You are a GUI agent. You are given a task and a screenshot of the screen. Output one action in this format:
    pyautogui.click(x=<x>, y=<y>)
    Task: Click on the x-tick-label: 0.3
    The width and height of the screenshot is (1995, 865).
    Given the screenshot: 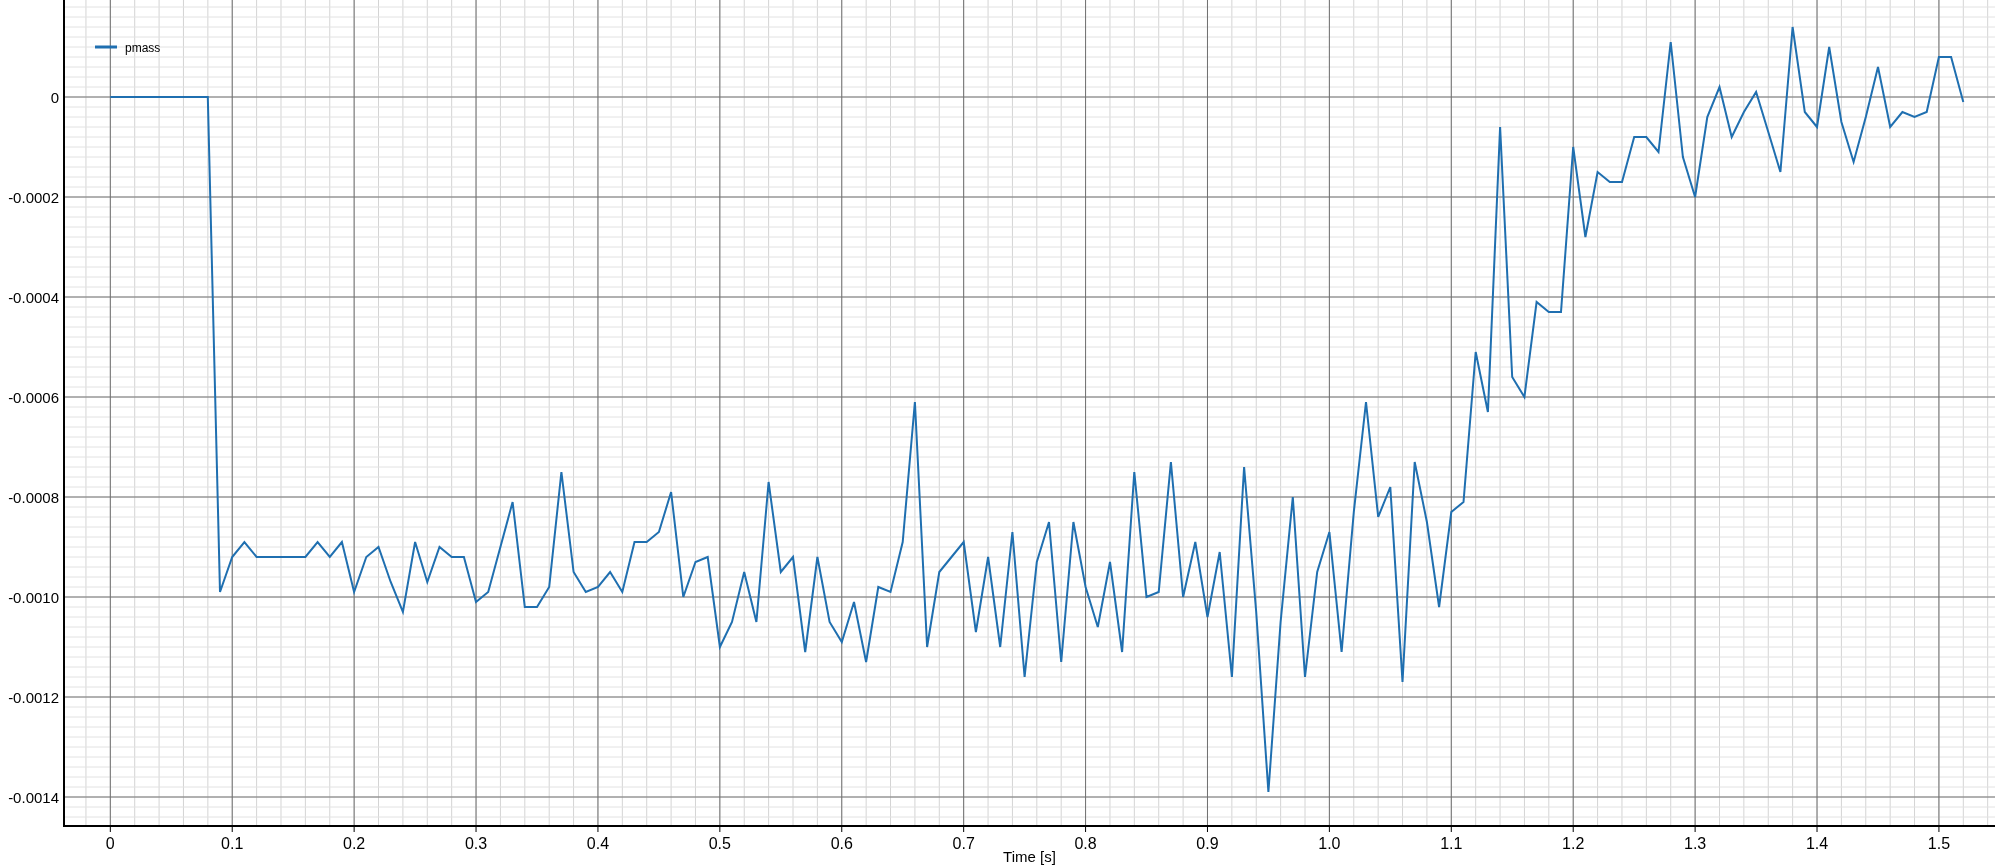 What is the action you would take?
    pyautogui.click(x=476, y=843)
    